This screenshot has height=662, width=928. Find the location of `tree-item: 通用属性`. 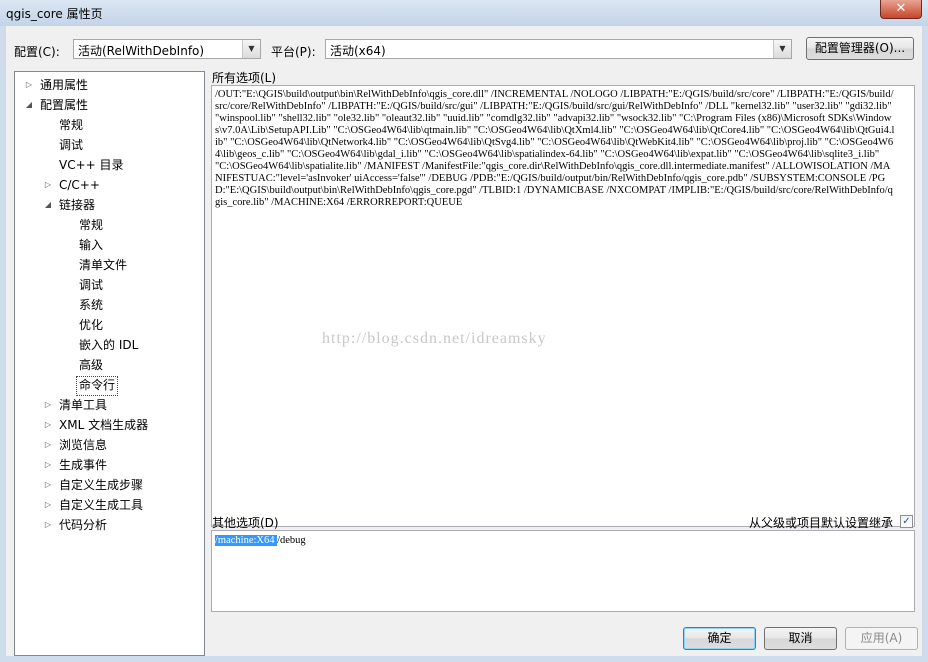

tree-item: 通用属性 is located at coordinates (64, 85).